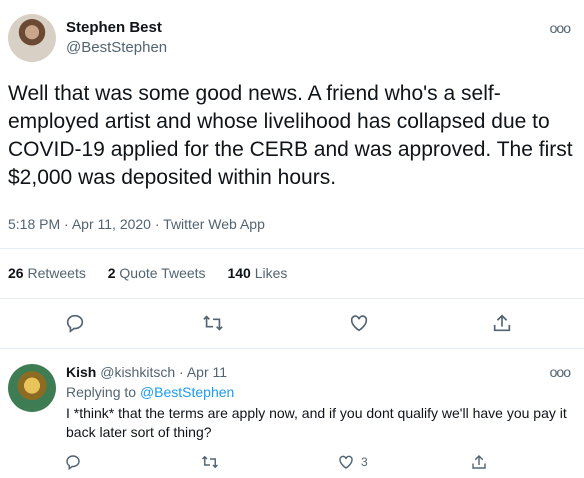 This screenshot has height=478, width=584. I want to click on reply-author-handle: @kishkitsch, so click(137, 372).